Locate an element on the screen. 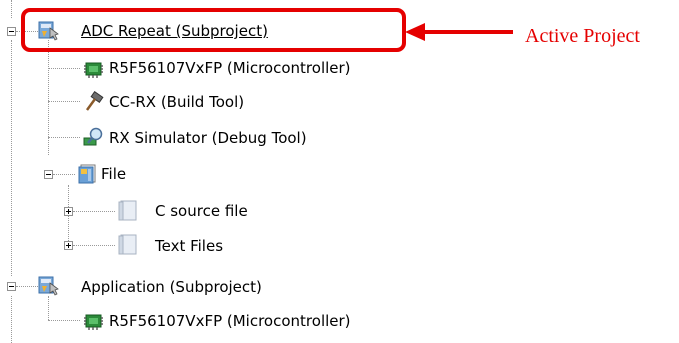  tree-item-label: C source file is located at coordinates (201, 211).